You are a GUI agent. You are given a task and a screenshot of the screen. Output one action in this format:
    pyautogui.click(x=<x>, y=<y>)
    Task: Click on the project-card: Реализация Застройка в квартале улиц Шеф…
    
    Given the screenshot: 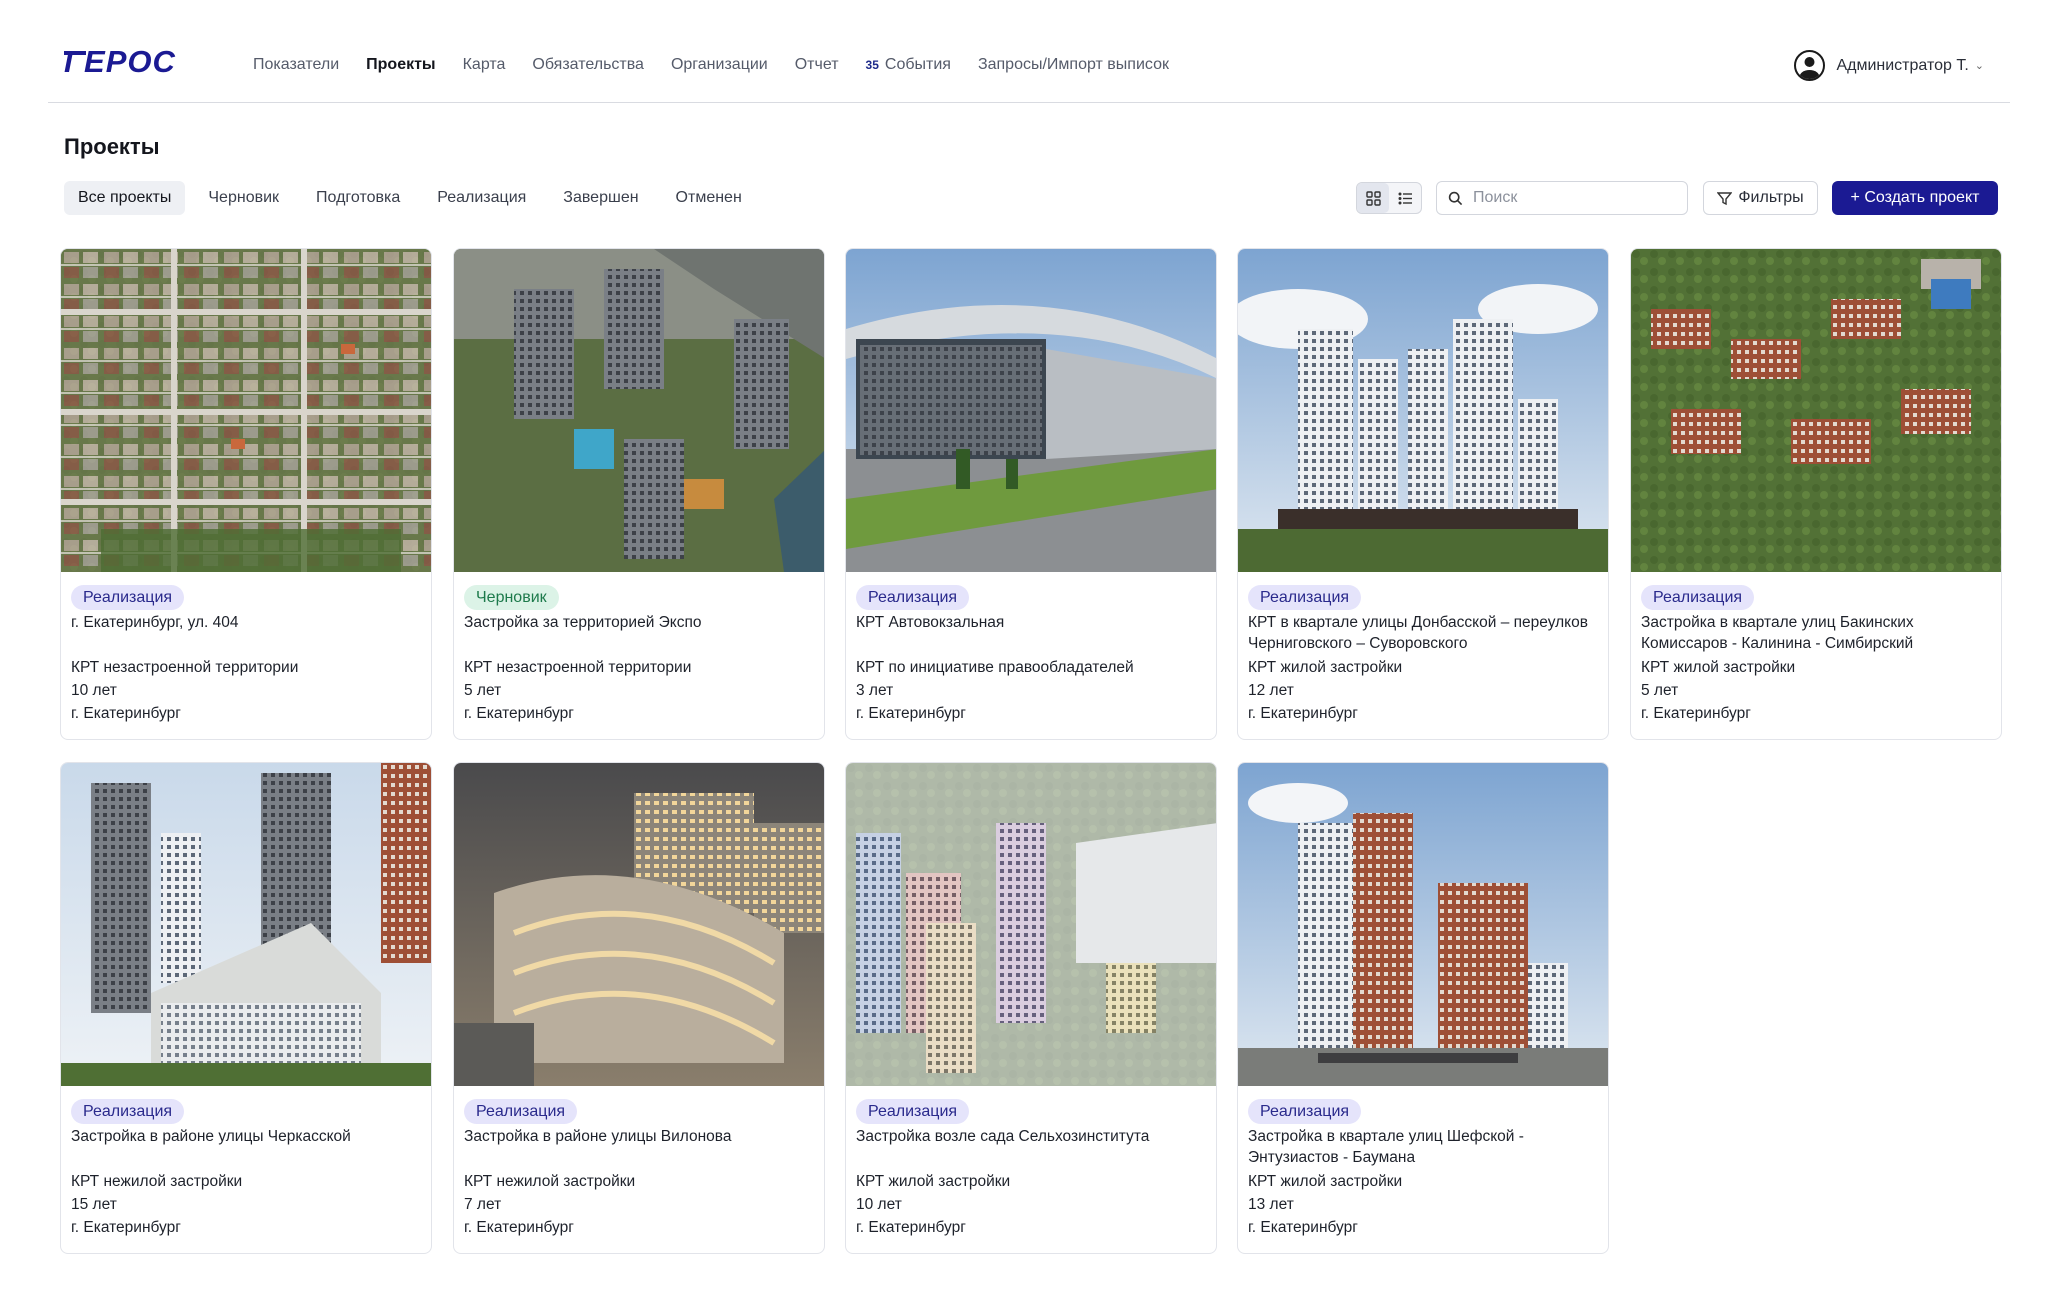 What is the action you would take?
    pyautogui.click(x=1423, y=1008)
    